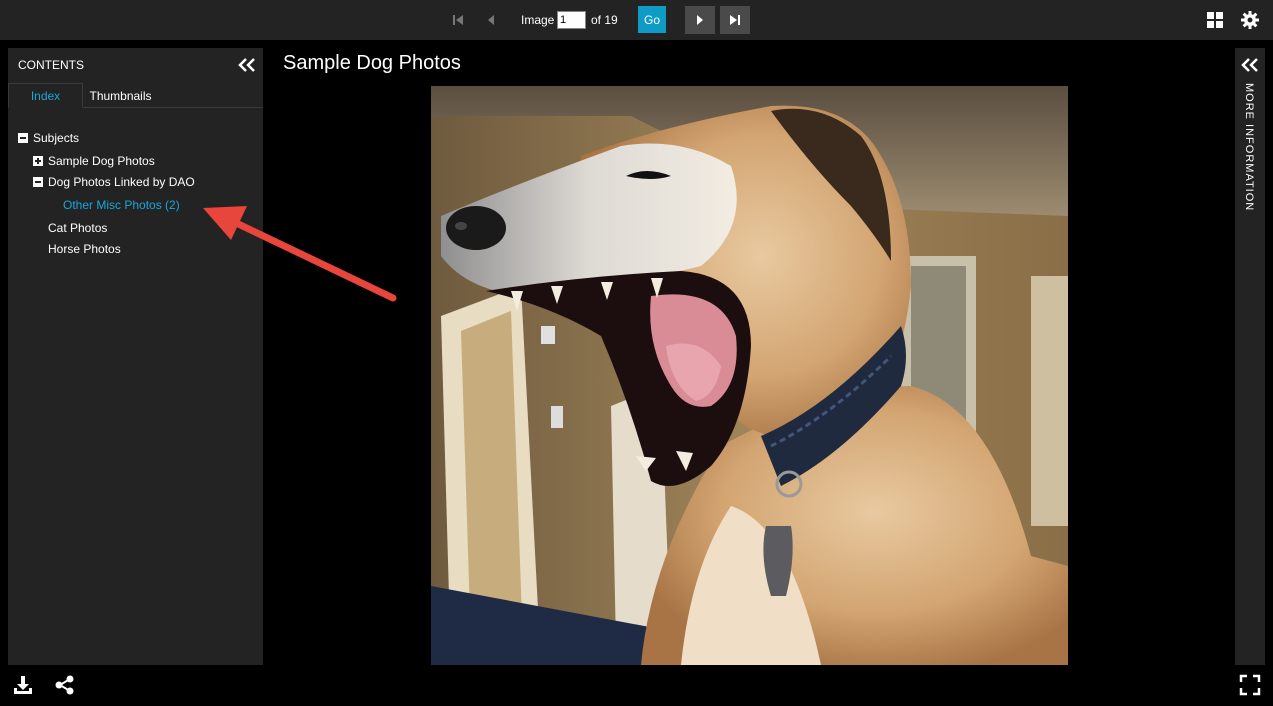  What do you see at coordinates (652, 19) in the screenshot?
I see `go-button: Go` at bounding box center [652, 19].